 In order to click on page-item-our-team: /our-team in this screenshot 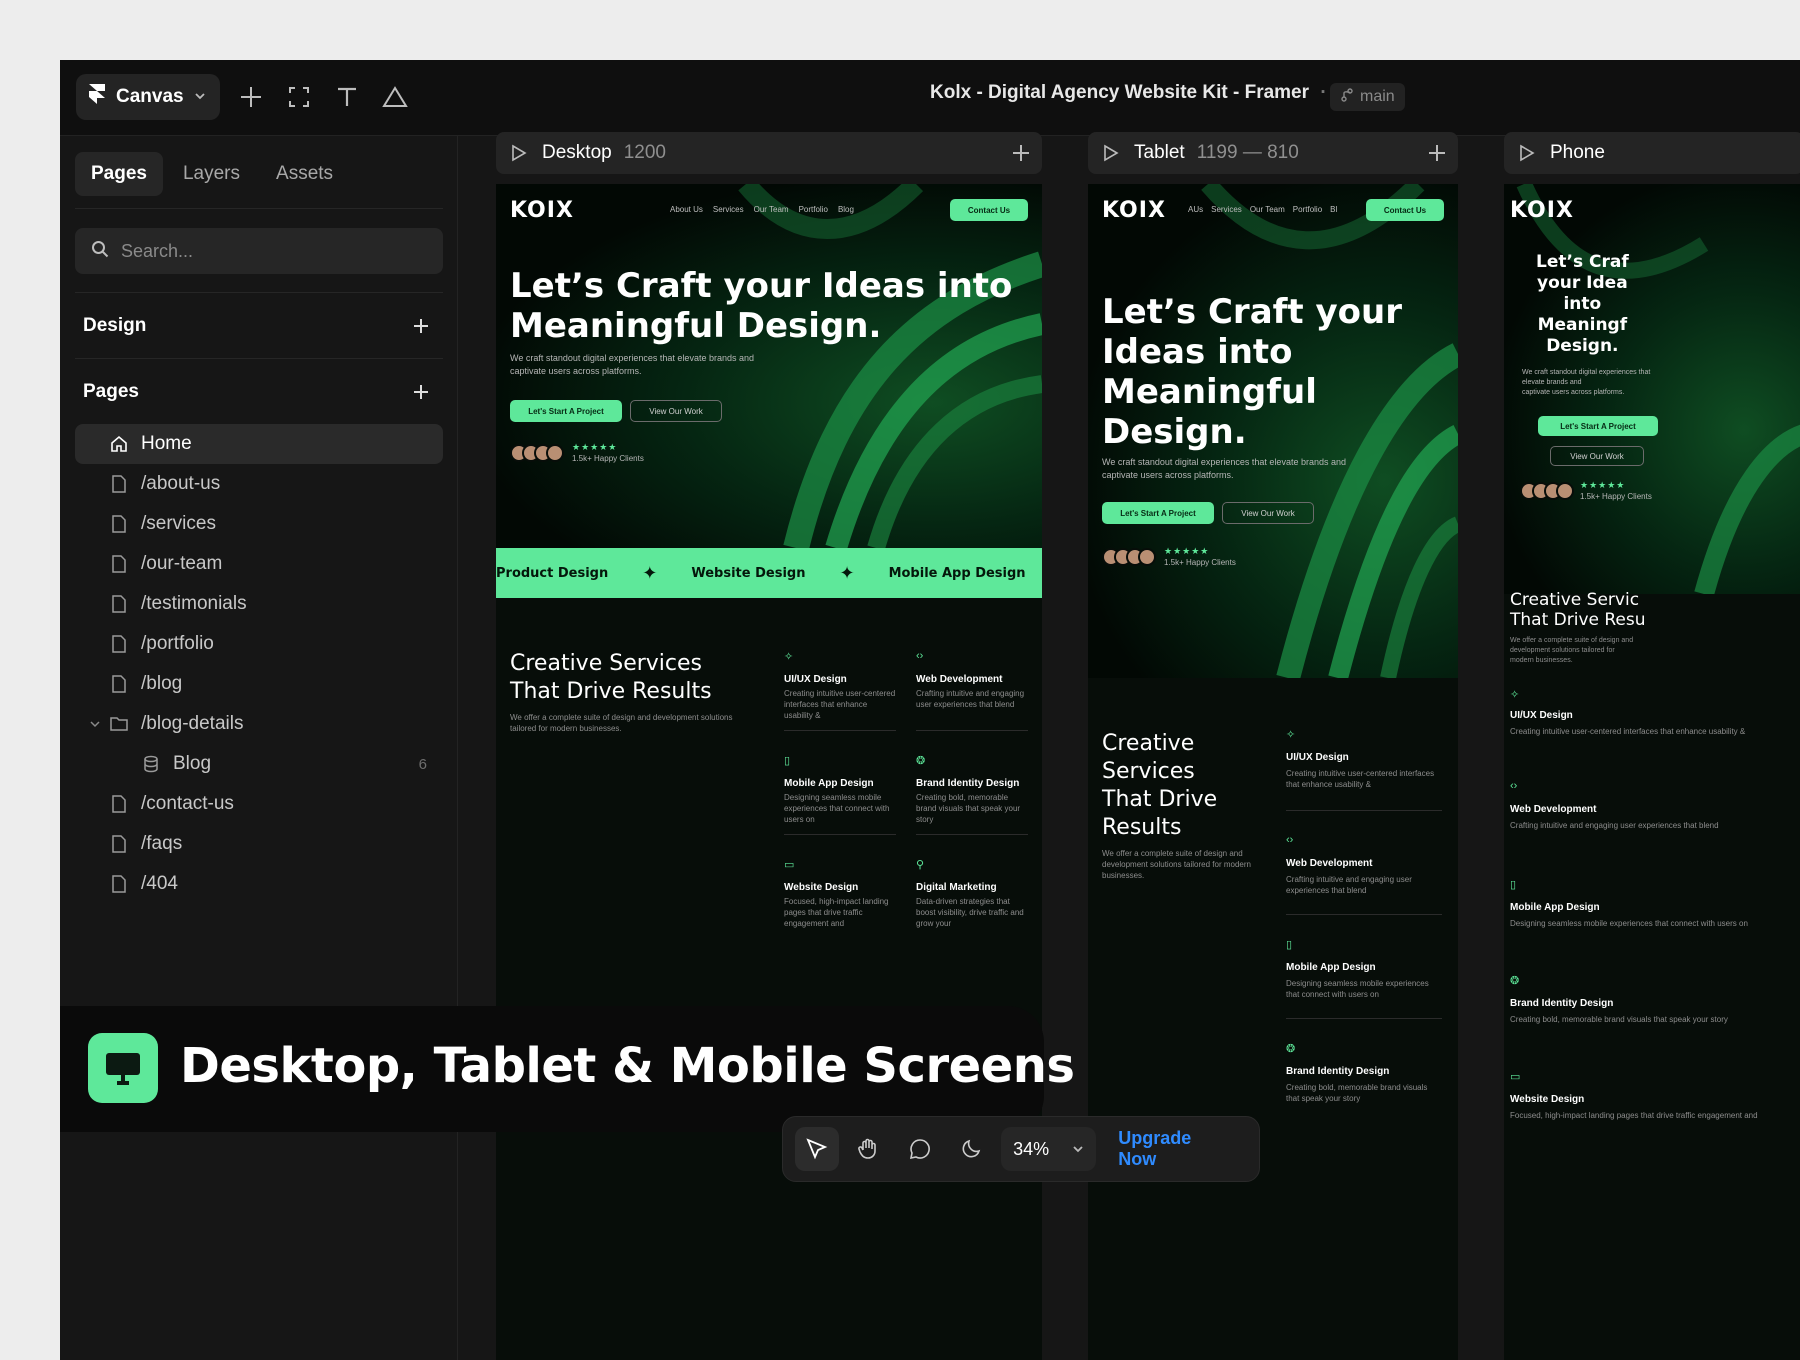, I will do `click(259, 564)`.